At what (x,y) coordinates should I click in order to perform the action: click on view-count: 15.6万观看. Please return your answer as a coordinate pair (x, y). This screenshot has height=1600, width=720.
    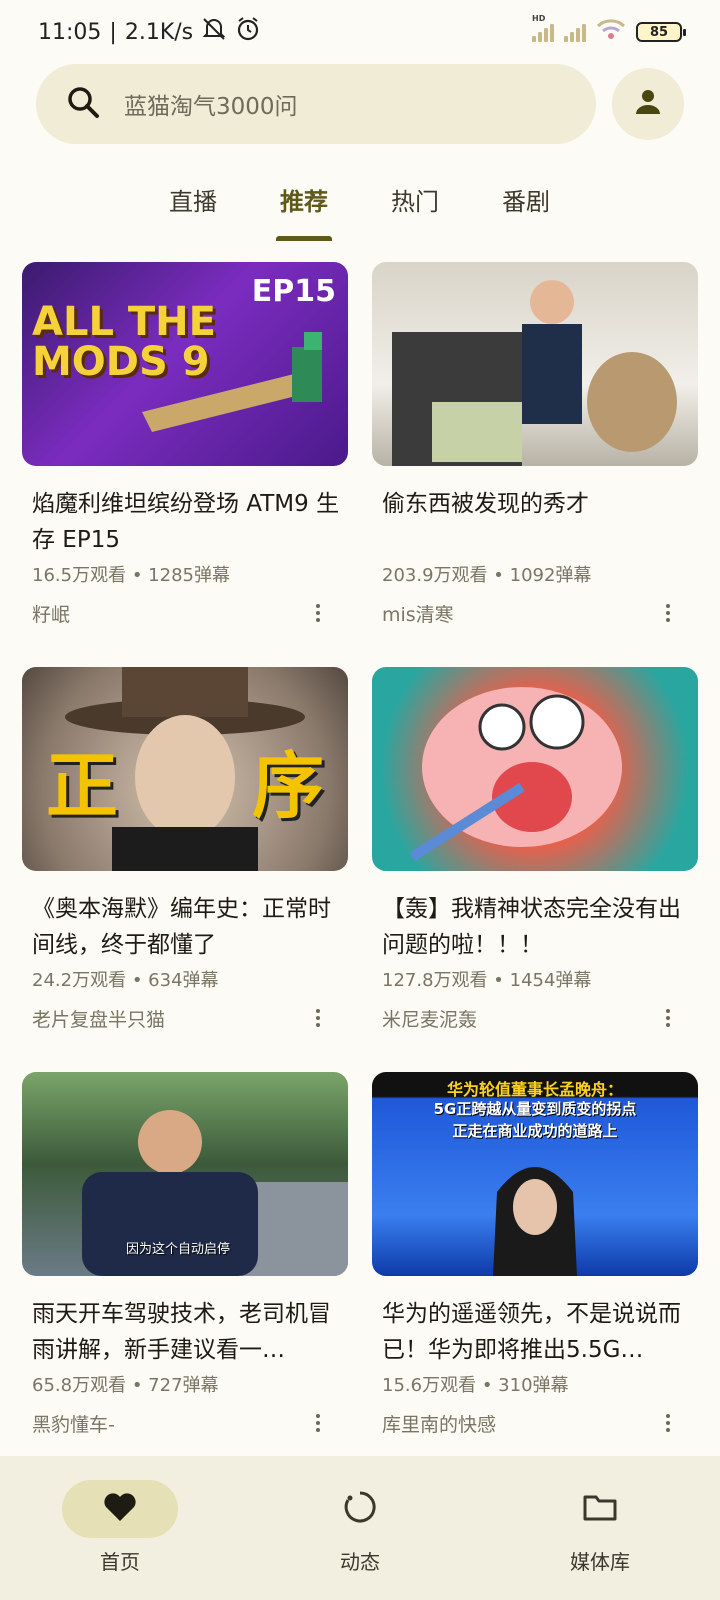
    Looking at the image, I should click on (429, 1385).